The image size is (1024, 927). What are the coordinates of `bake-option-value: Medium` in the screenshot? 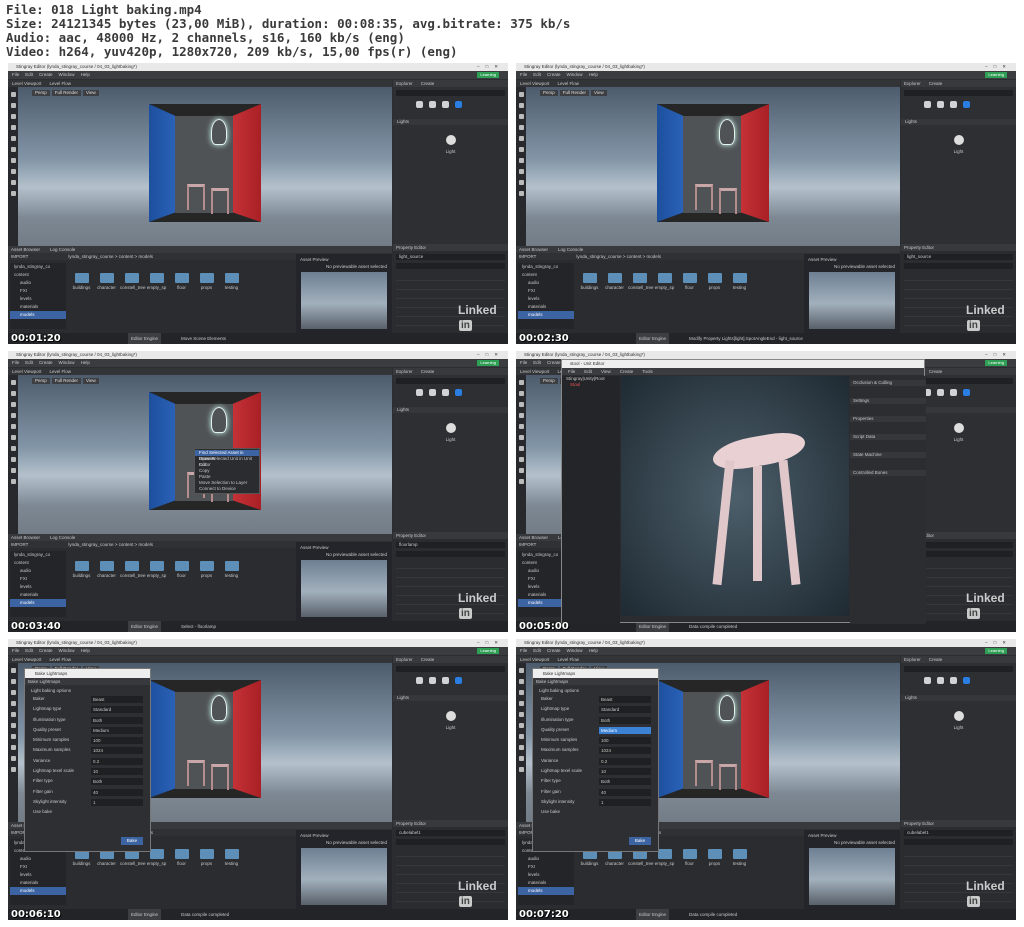 It's located at (625, 730).